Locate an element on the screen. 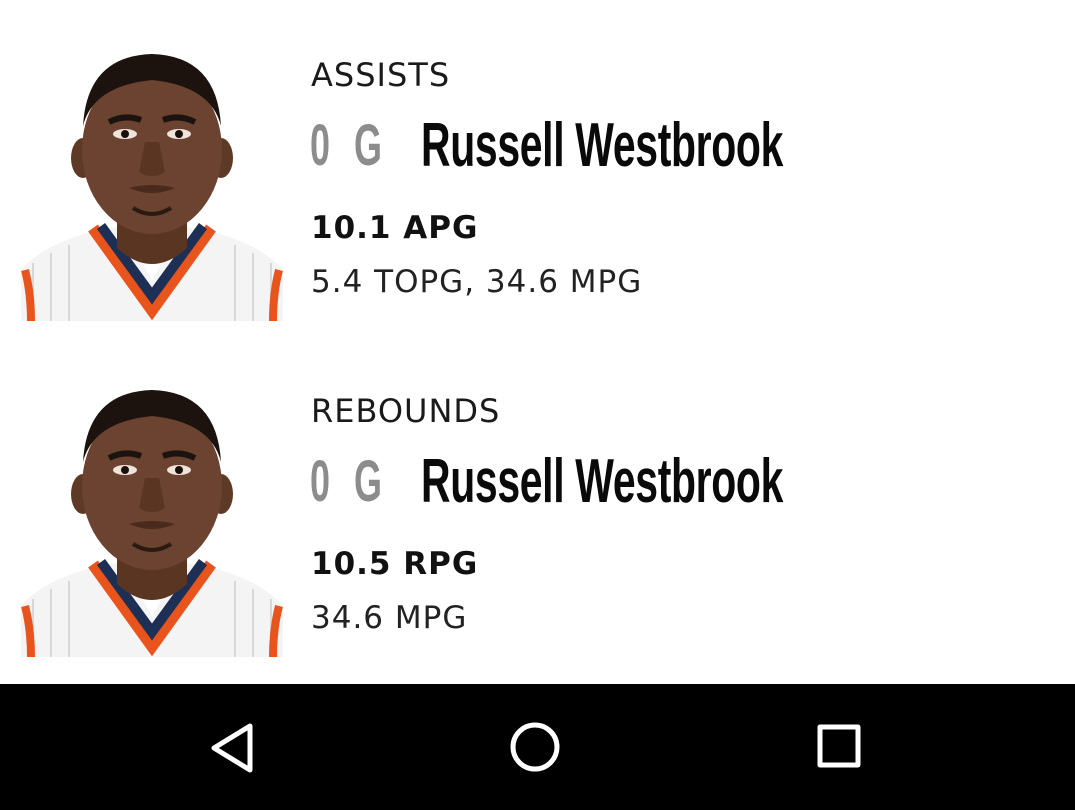  back-button is located at coordinates (233, 747).